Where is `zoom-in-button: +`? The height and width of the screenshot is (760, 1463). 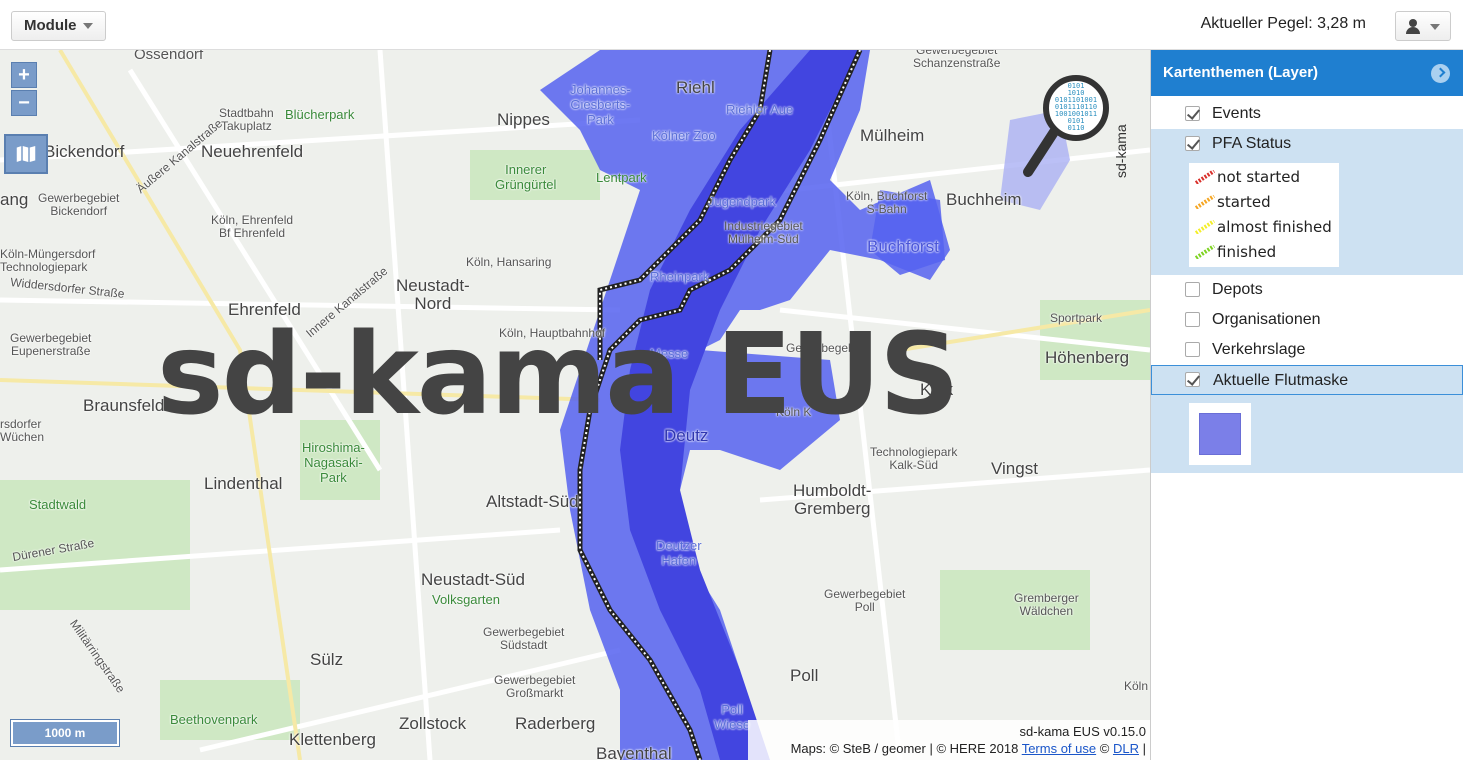 zoom-in-button: + is located at coordinates (24, 75).